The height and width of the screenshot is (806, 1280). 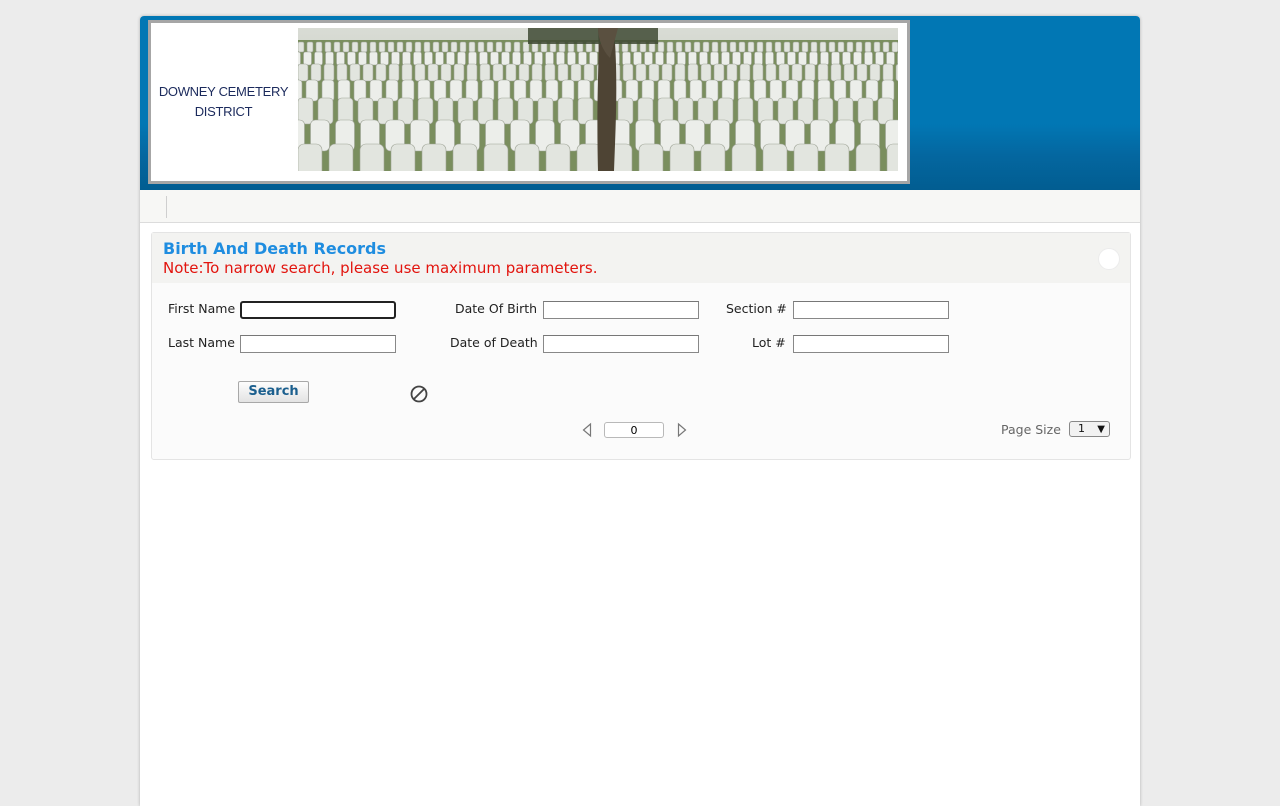 What do you see at coordinates (871, 344) in the screenshot?
I see `lot-input` at bounding box center [871, 344].